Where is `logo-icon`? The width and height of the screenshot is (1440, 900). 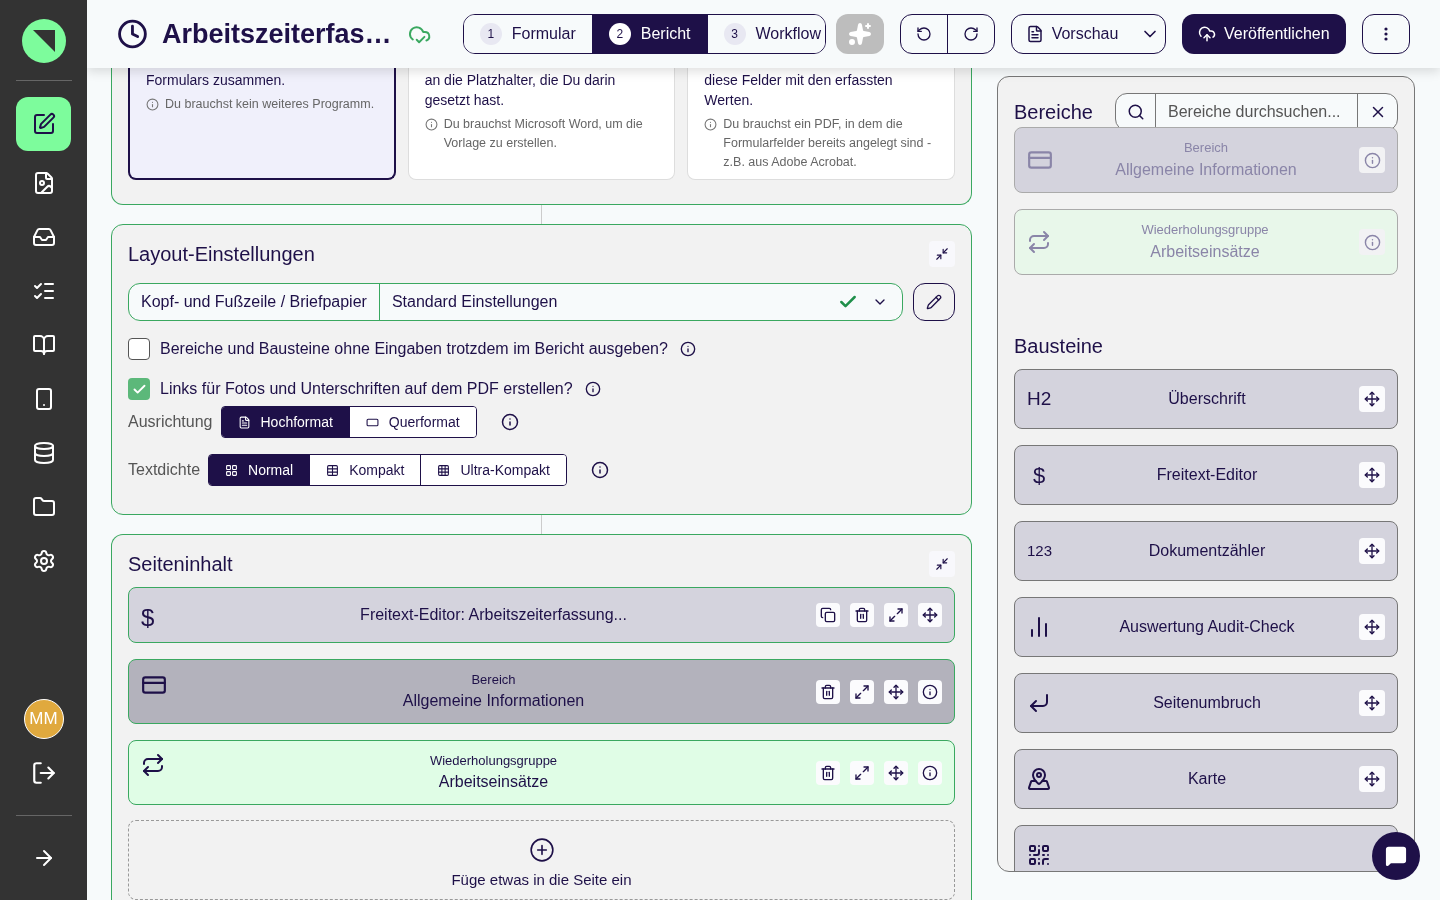
logo-icon is located at coordinates (43, 41).